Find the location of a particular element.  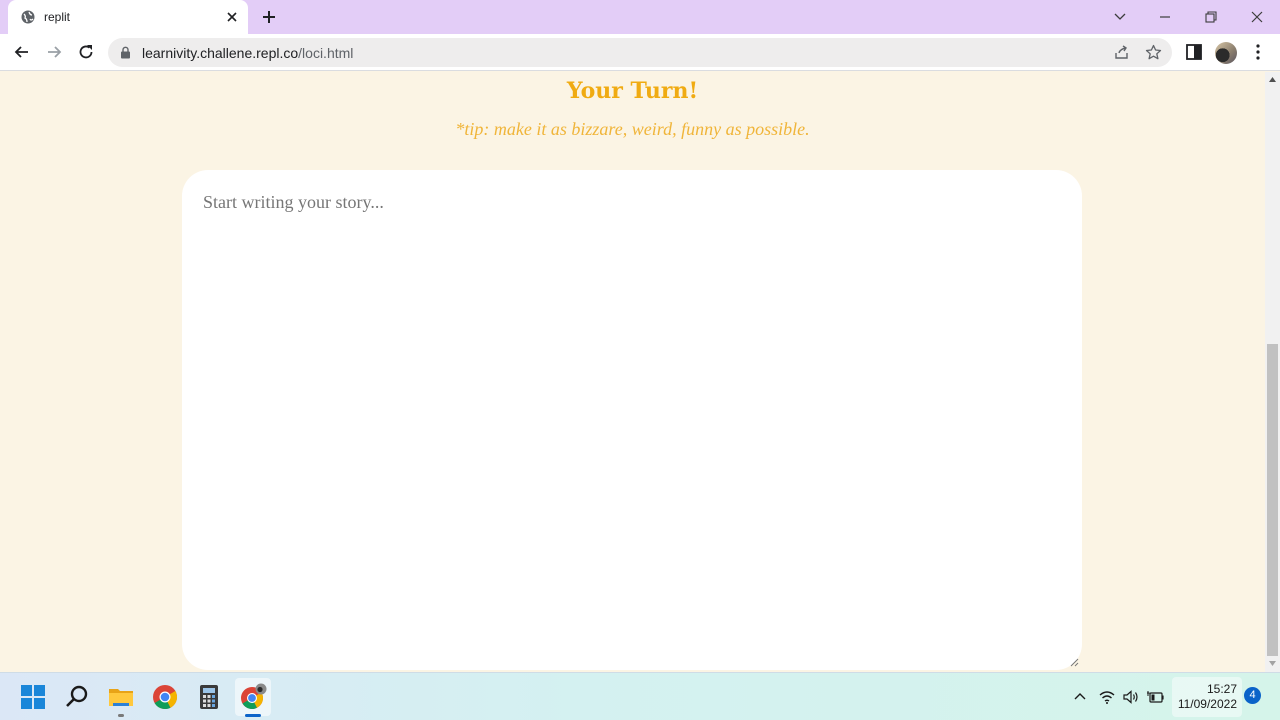

url-text: learnivity.challene.repl.co/loci.html is located at coordinates (247, 53).